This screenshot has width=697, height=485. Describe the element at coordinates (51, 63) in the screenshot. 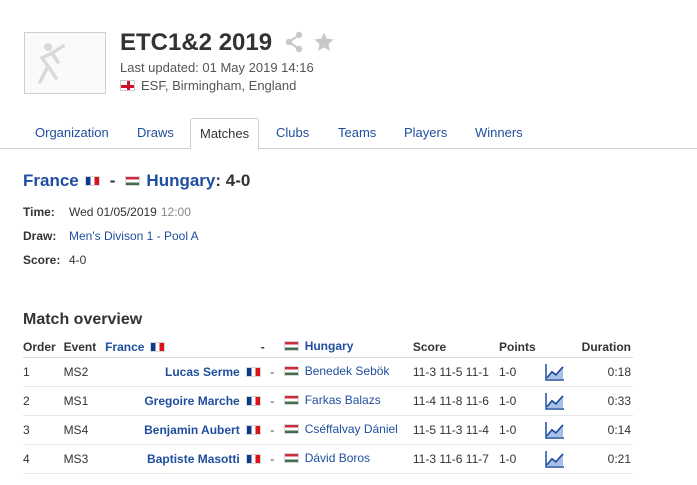

I see `european-squash-logo-icon` at that location.